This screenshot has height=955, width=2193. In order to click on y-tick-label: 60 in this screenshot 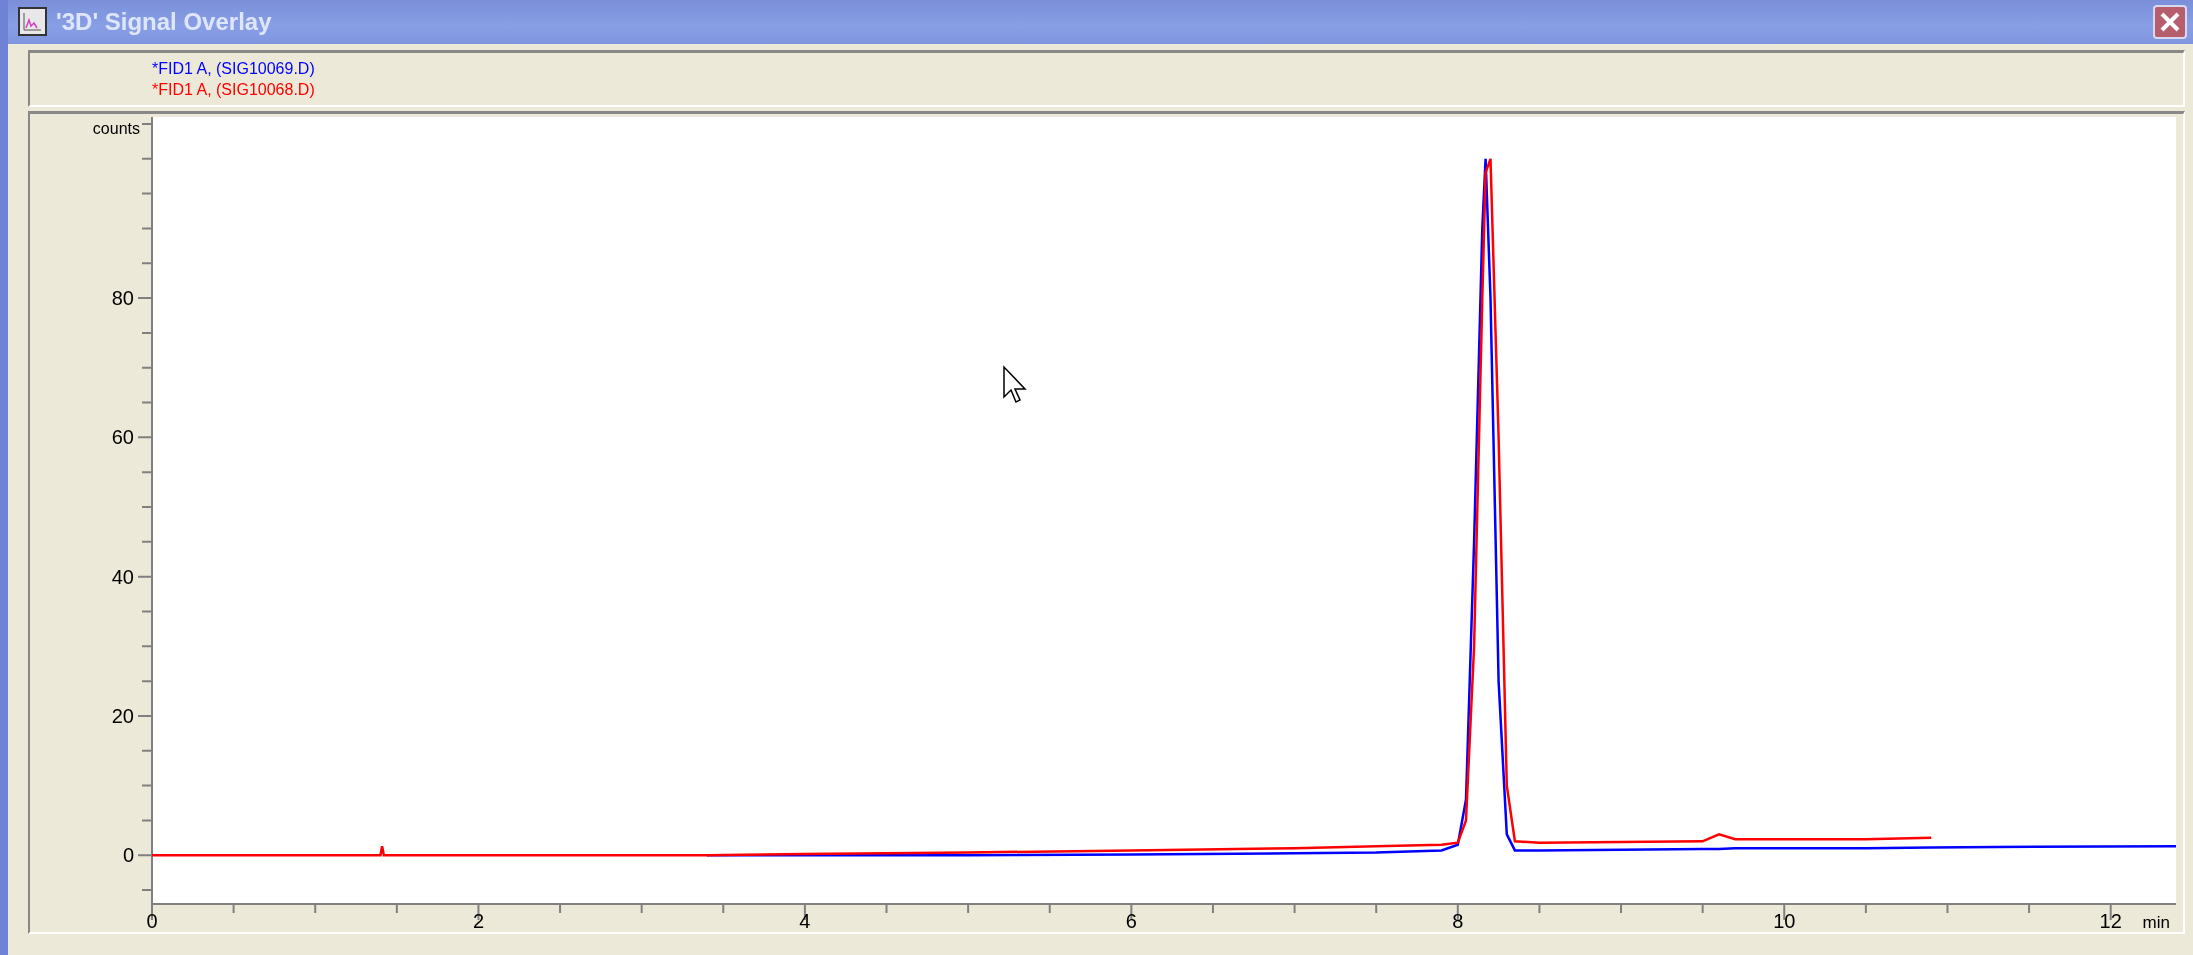, I will do `click(122, 437)`.